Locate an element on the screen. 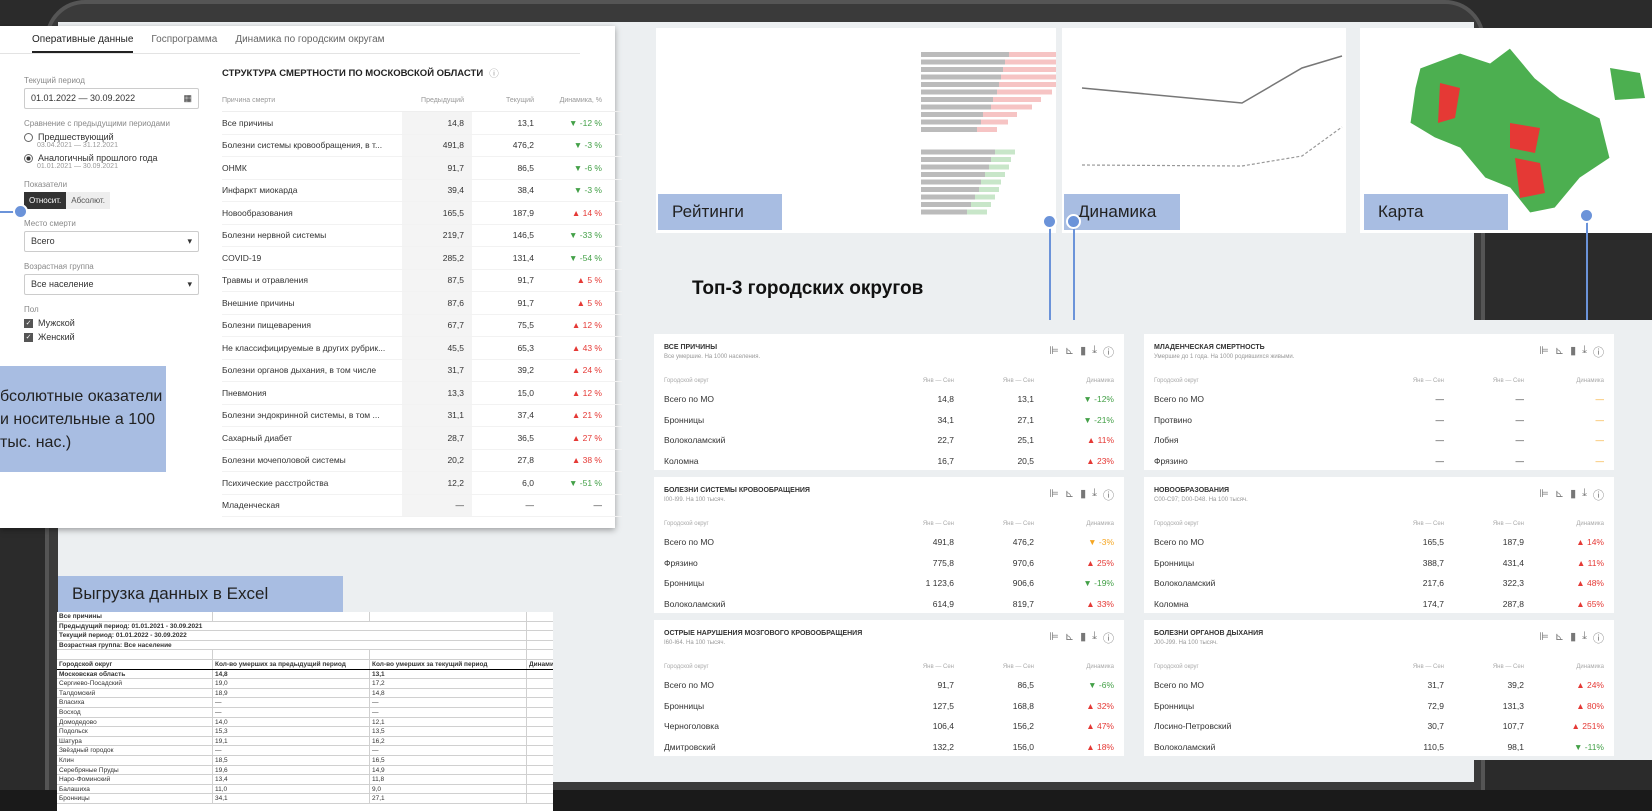 The height and width of the screenshot is (811, 1652). tab-operational: Оперативные данные is located at coordinates (83, 43).